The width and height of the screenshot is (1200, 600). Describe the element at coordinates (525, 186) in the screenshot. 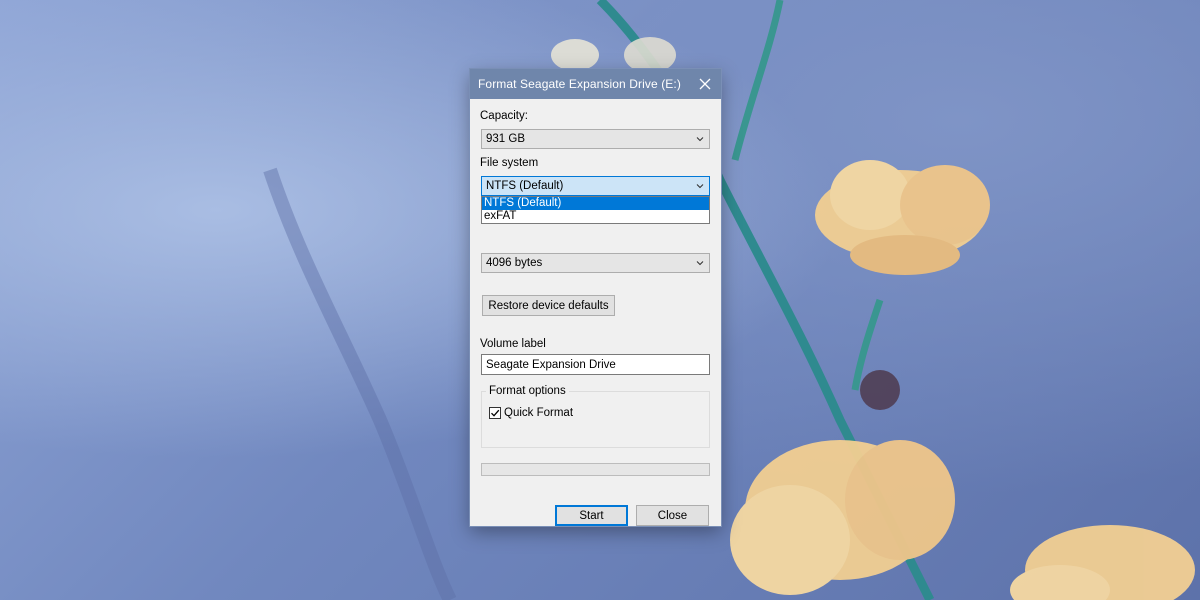

I see `file-system-value: NTFS (Default)` at that location.